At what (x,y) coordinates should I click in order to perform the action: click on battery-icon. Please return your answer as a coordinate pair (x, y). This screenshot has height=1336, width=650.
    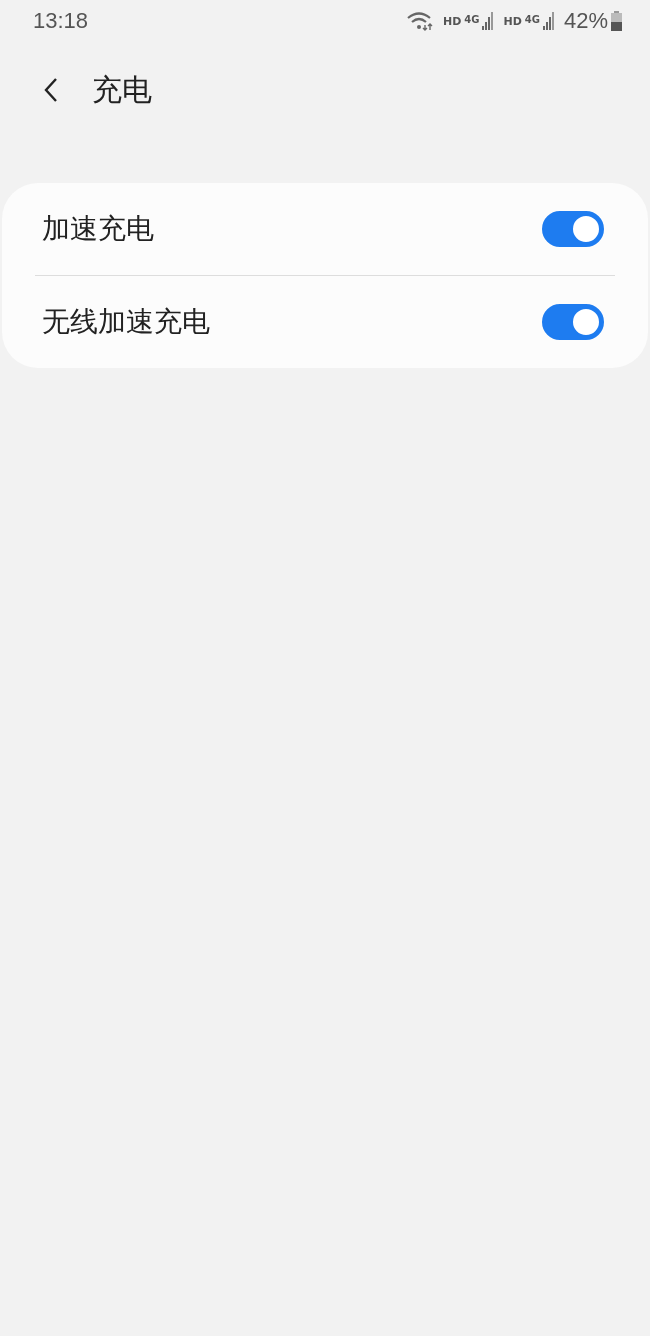
    Looking at the image, I should click on (616, 21).